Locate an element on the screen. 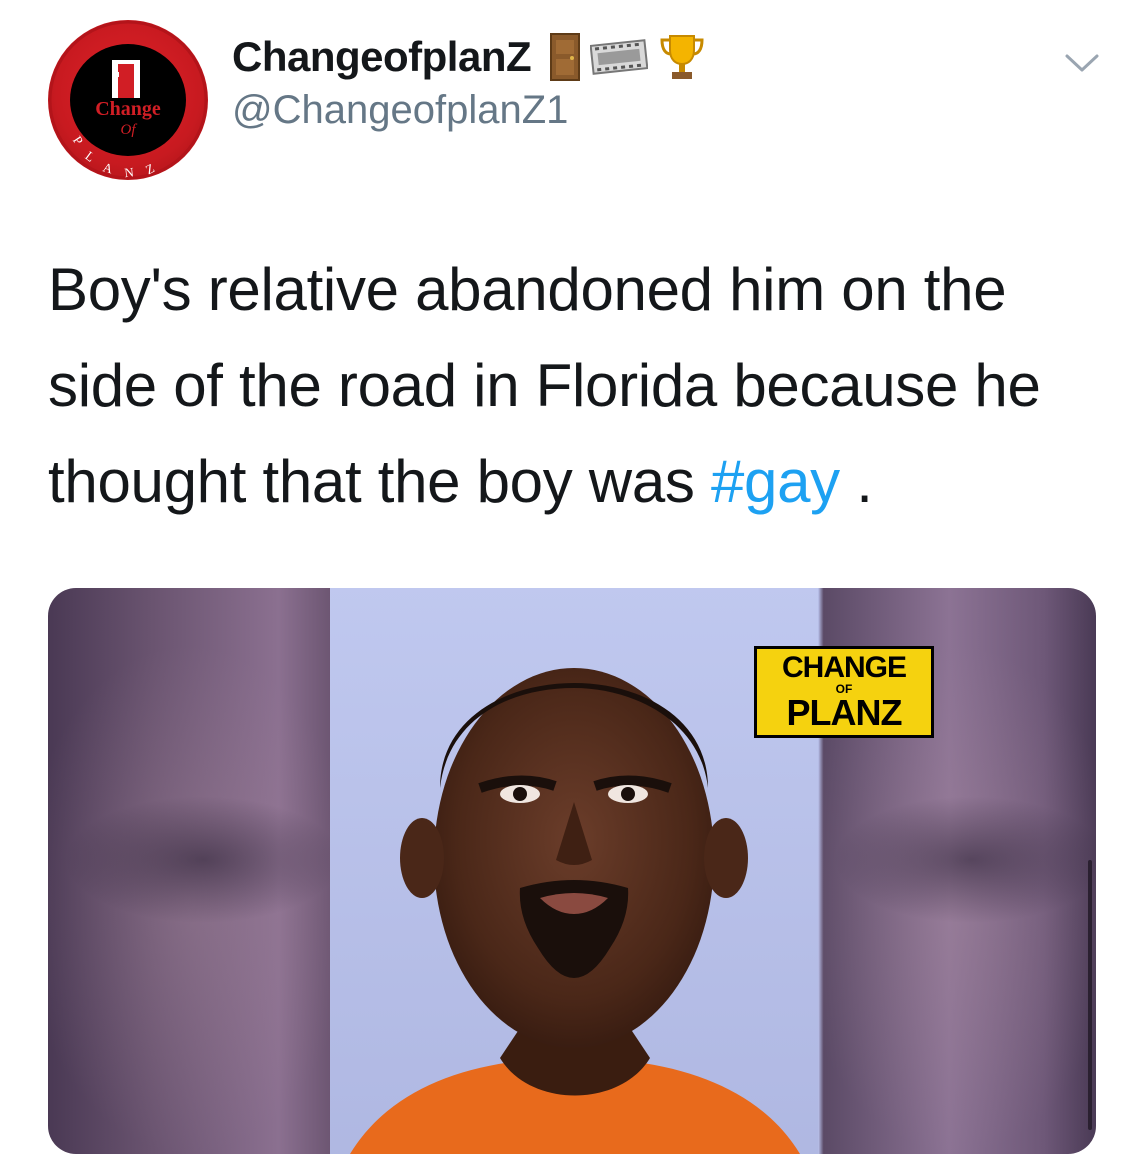  user-handle: @ChangeofplanZ1 is located at coordinates (469, 110).